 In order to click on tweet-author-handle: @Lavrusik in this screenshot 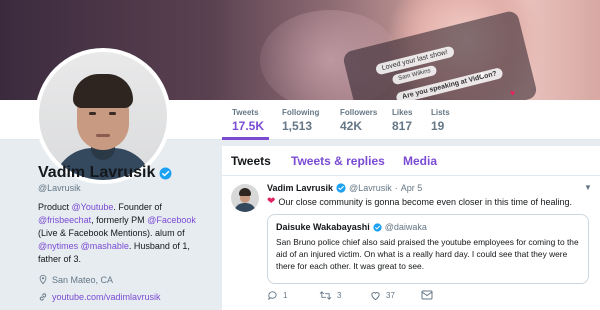, I will do `click(370, 188)`.